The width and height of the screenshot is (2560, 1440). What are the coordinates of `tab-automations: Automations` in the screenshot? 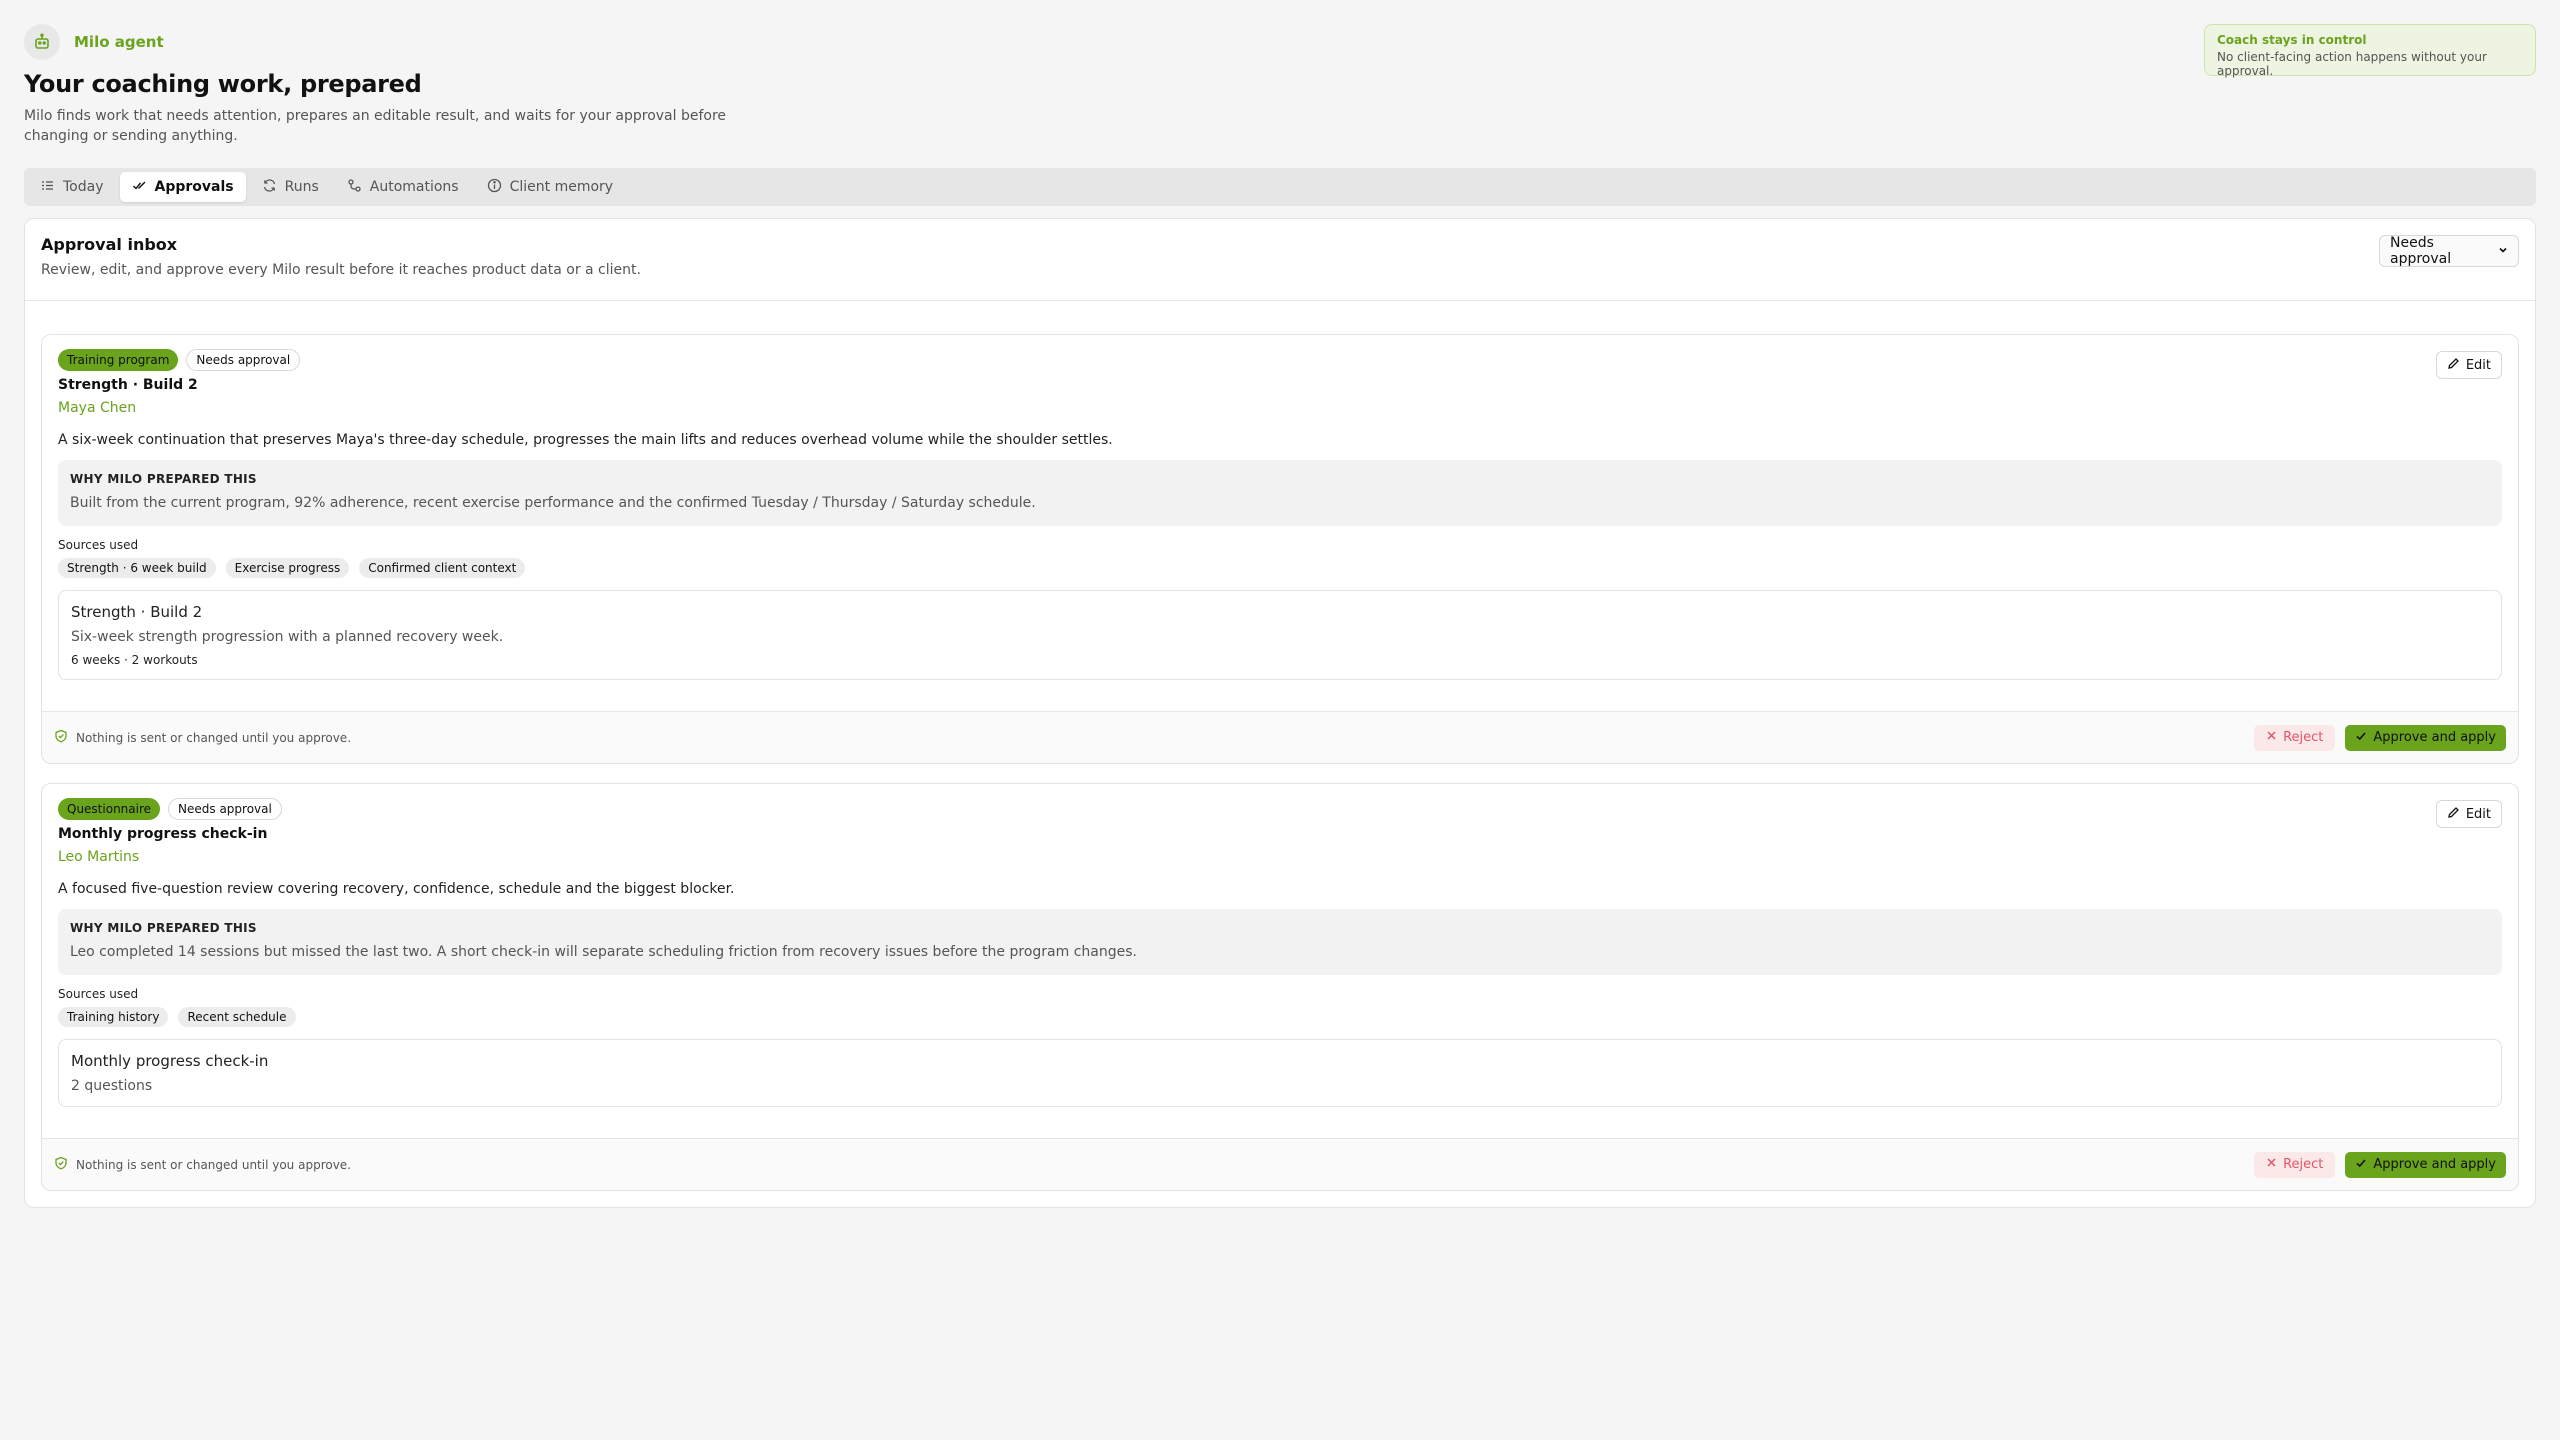 It's located at (403, 187).